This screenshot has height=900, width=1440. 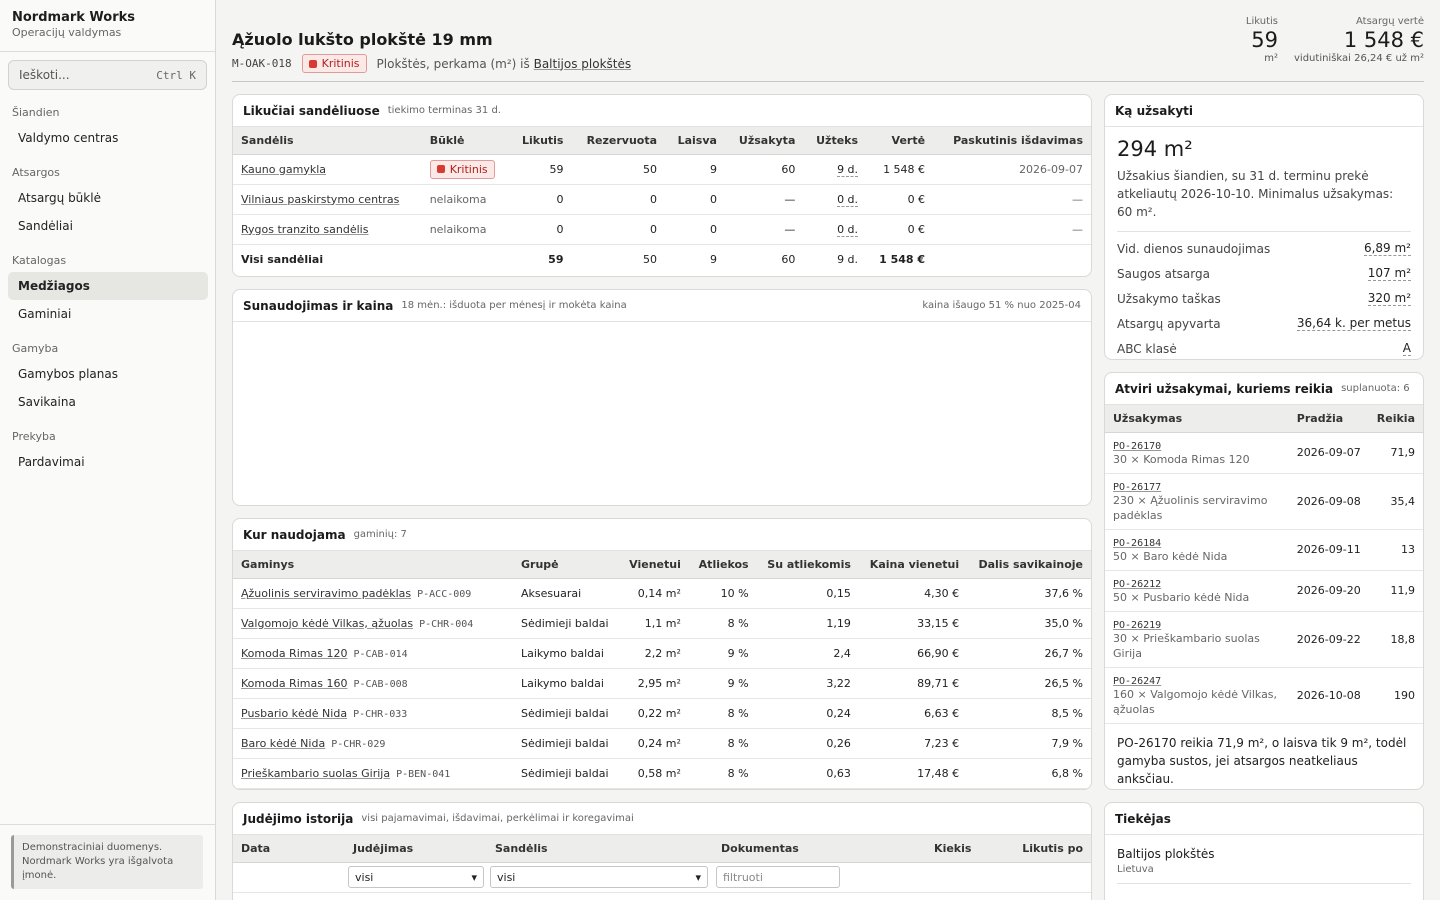 I want to click on nav-item-gamybos-planas: Gamybos planas, so click(x=108, y=374).